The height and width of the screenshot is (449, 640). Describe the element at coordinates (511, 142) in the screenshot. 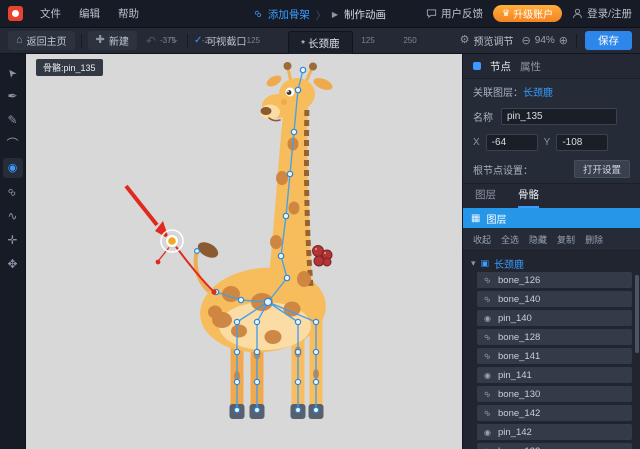

I see `x-input` at that location.